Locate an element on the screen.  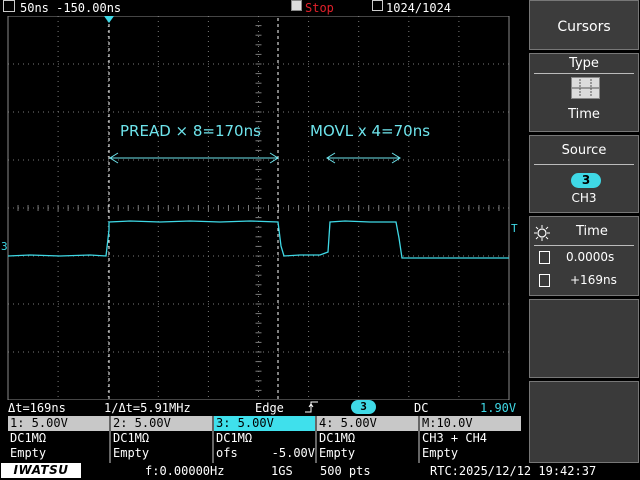
pread-annotation: PREAD × 8=170ns is located at coordinates (190, 131).